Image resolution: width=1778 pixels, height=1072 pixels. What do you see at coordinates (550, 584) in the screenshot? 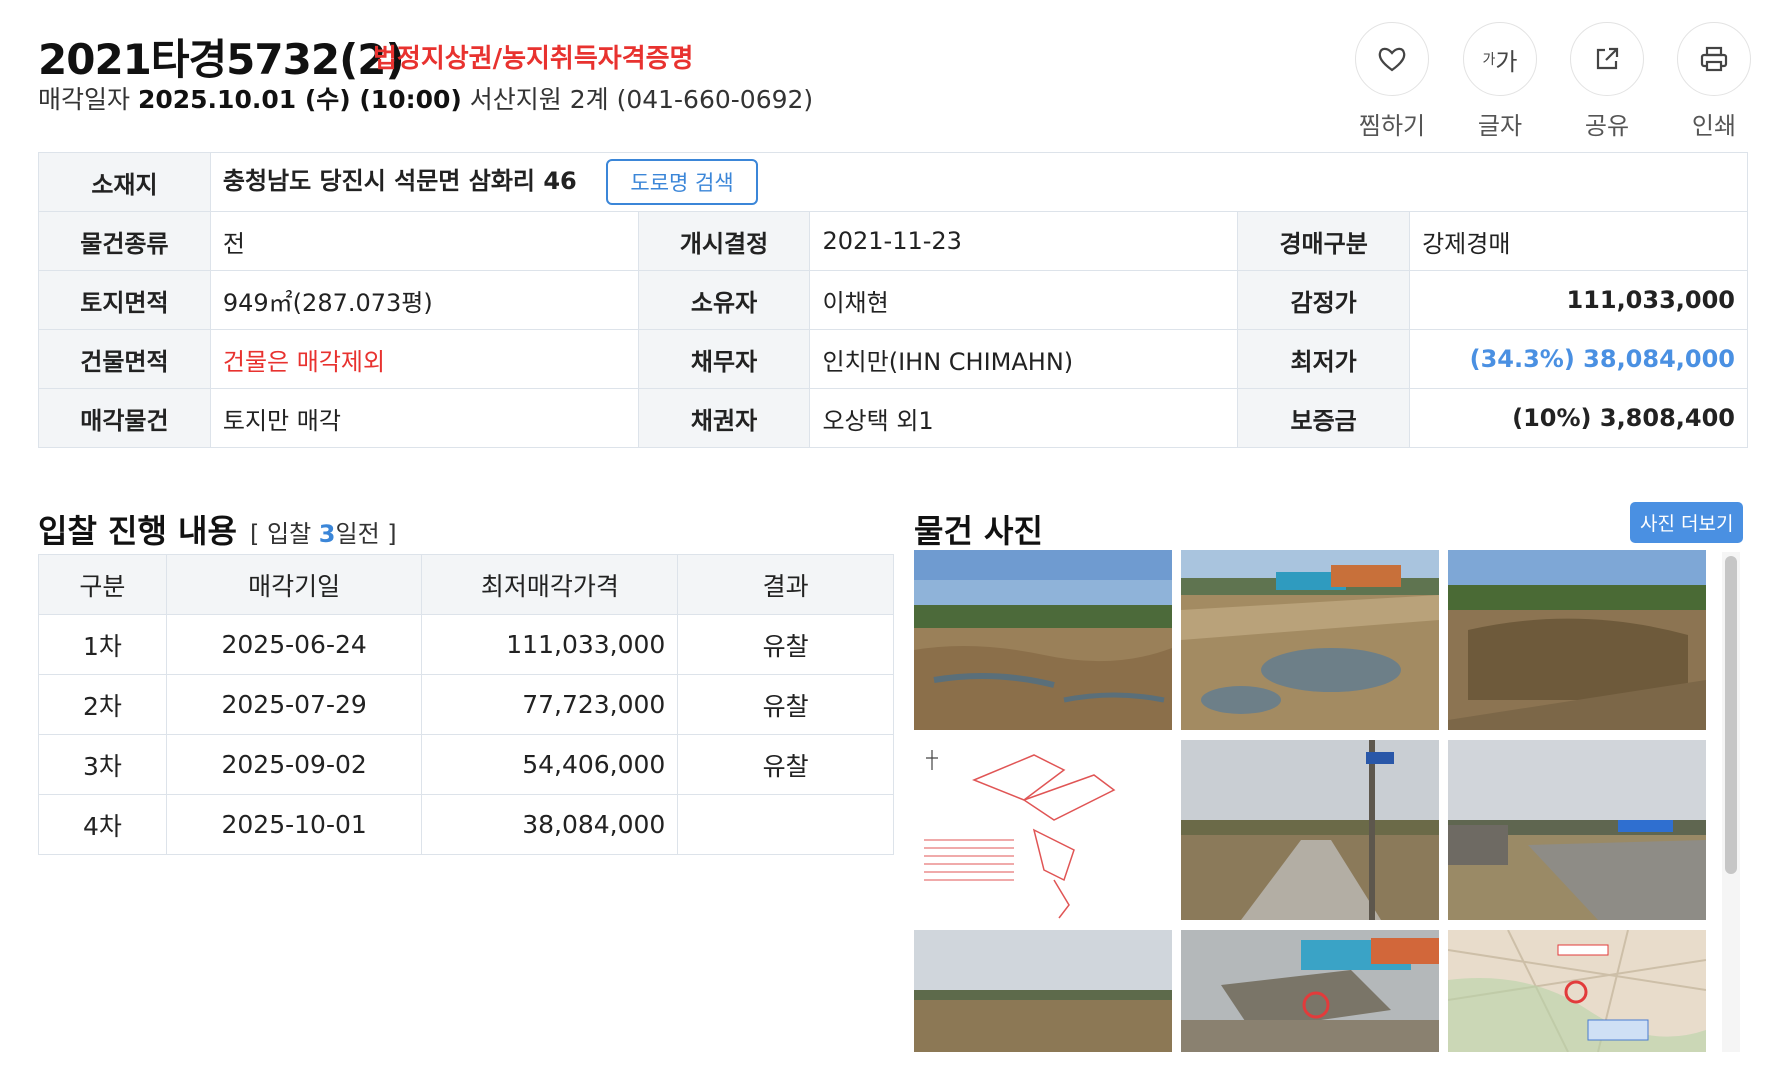
I see `column-header: 최저매각가격` at bounding box center [550, 584].